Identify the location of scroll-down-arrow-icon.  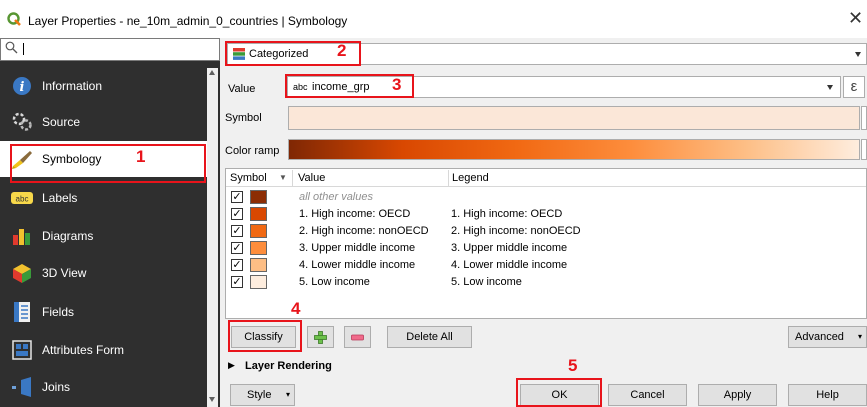
(212, 399).